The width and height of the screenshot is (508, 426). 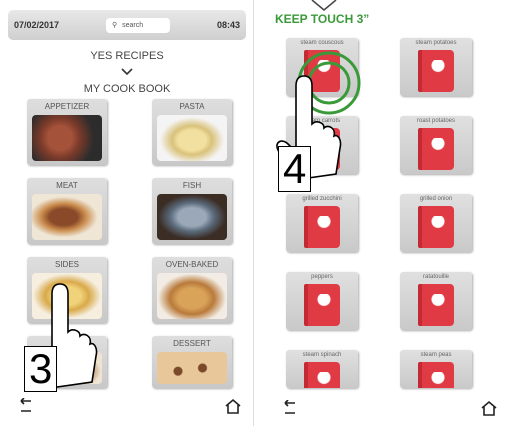 I want to click on recipe-card: steam potatoes, so click(x=436, y=67).